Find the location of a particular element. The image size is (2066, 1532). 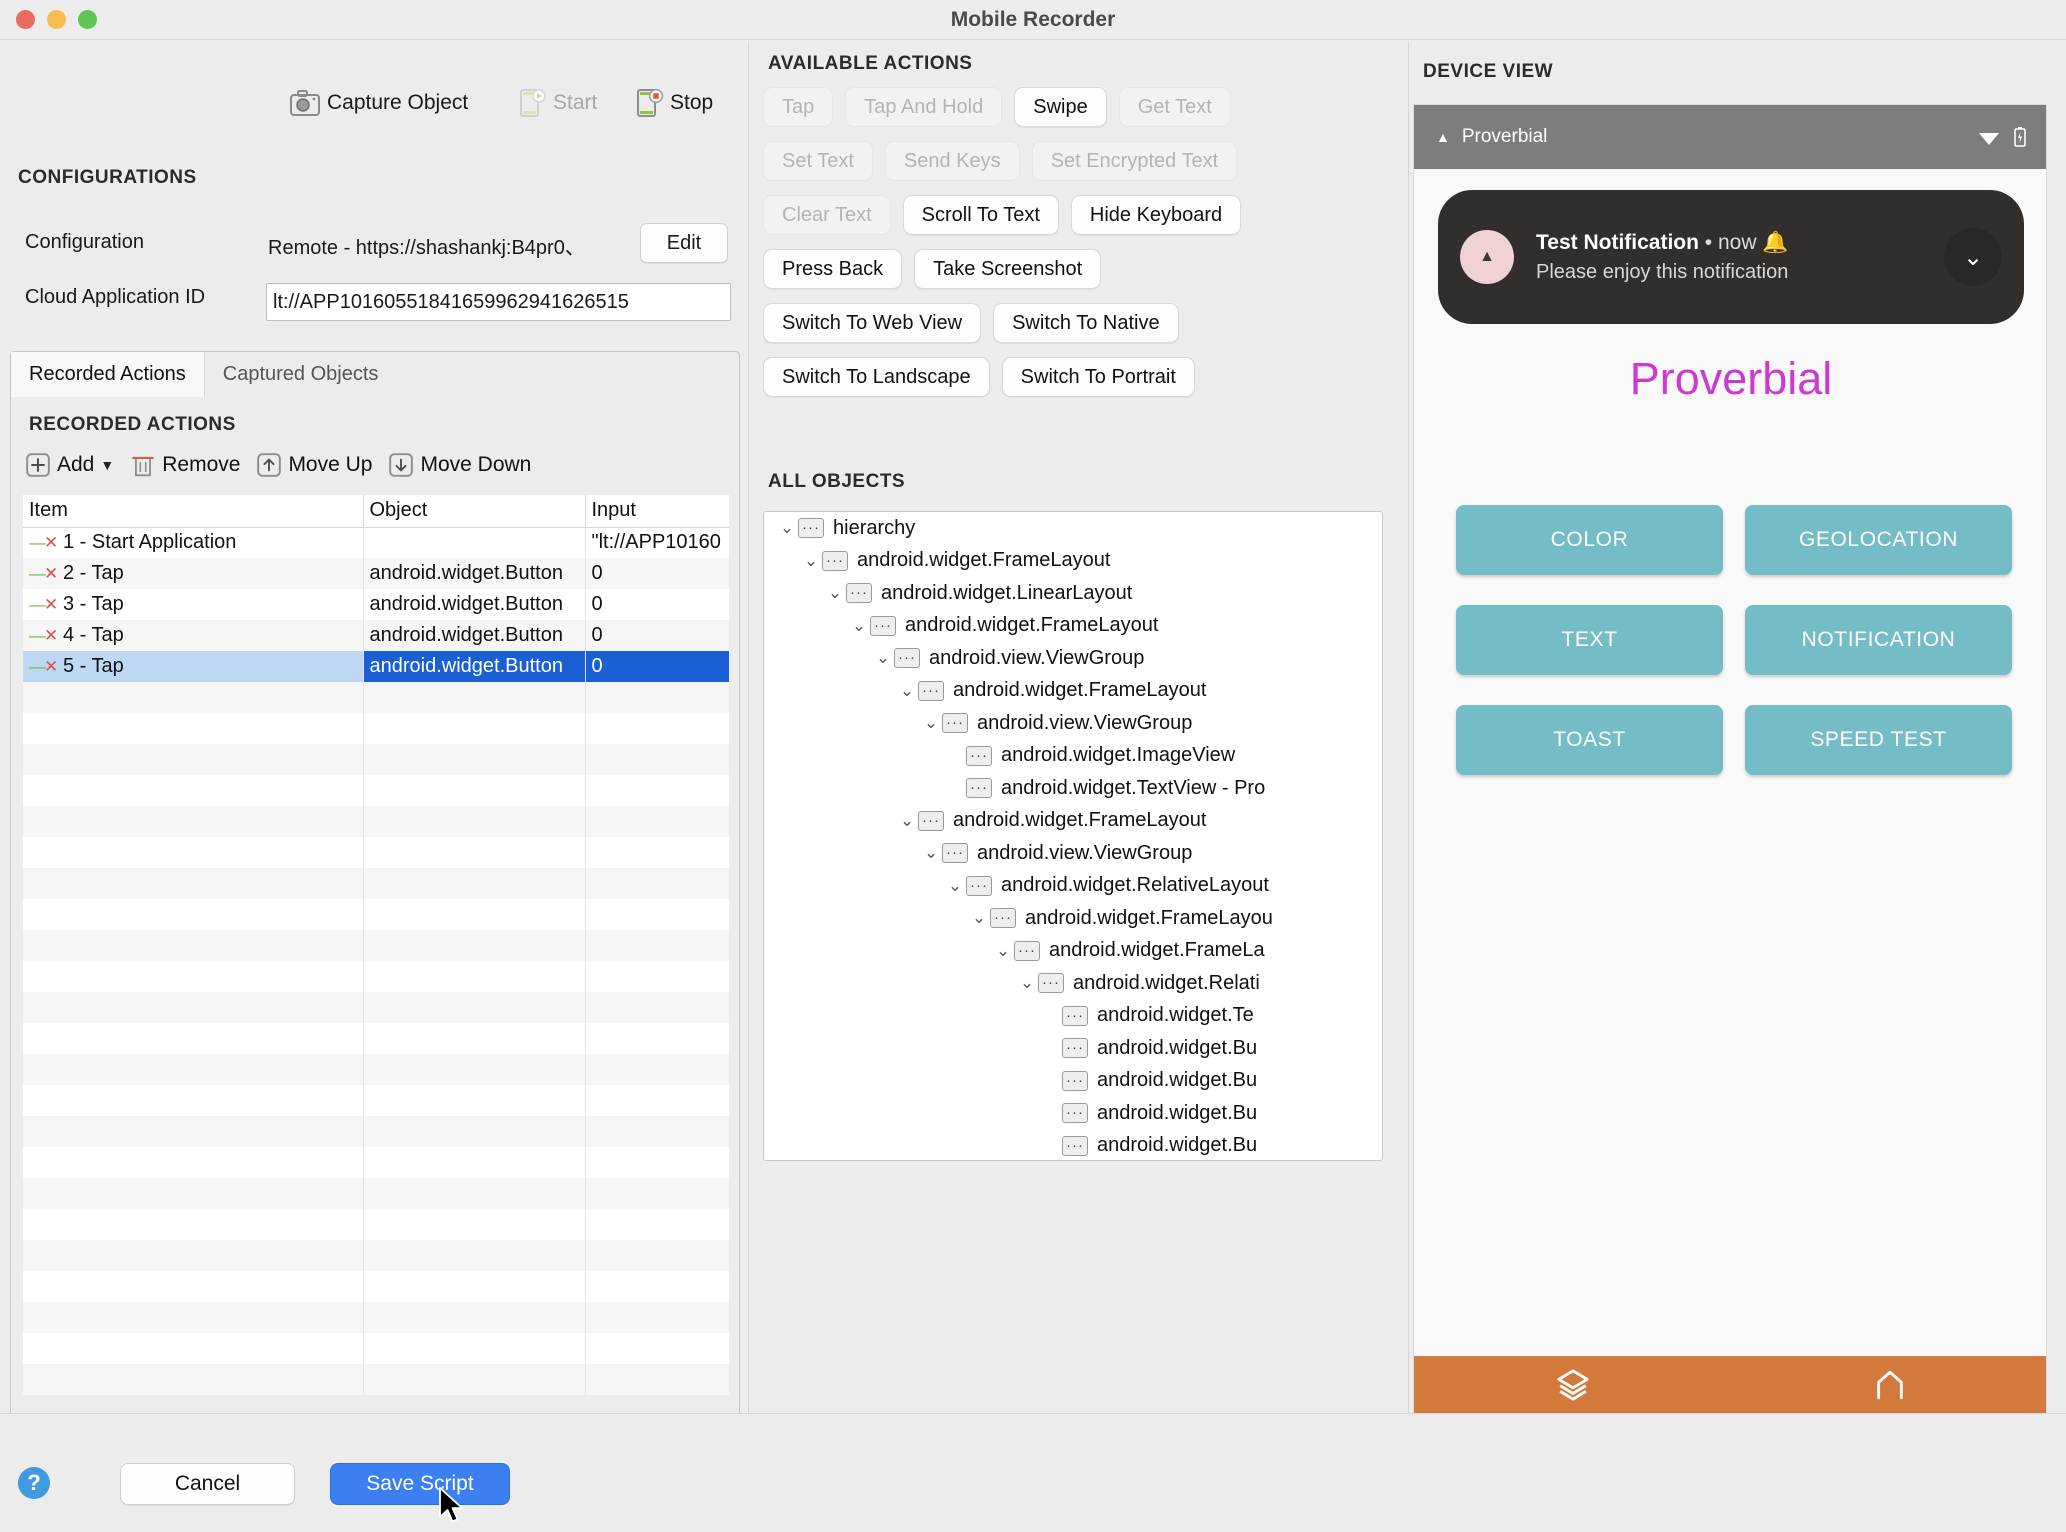

col-item: Item is located at coordinates (193, 511).